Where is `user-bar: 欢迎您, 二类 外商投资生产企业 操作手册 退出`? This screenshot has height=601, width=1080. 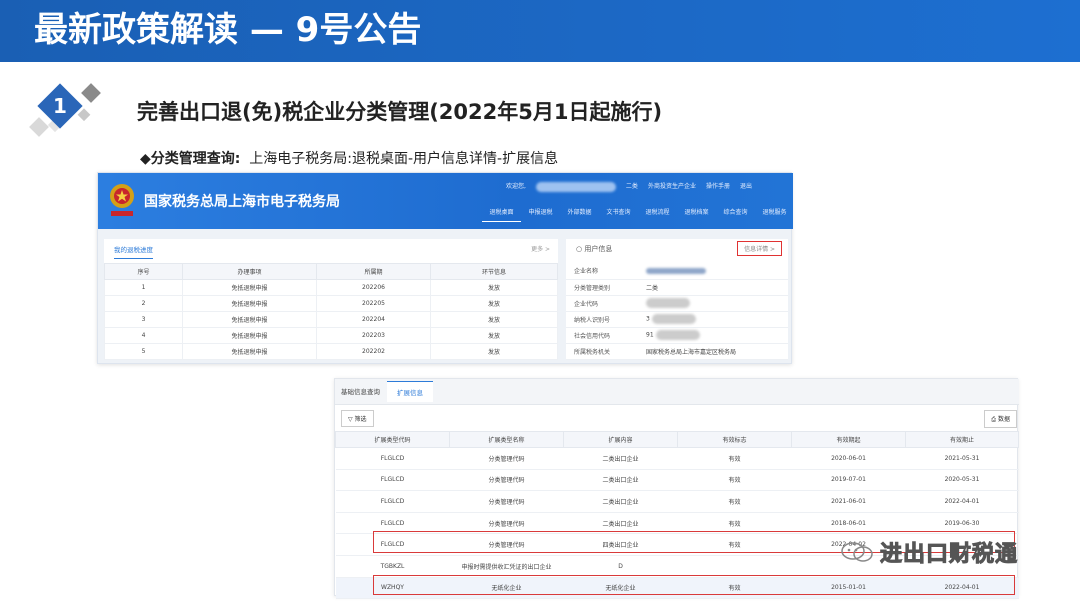
user-bar: 欢迎您, 二类 外商投资生产企业 操作手册 退出 is located at coordinates (634, 186).